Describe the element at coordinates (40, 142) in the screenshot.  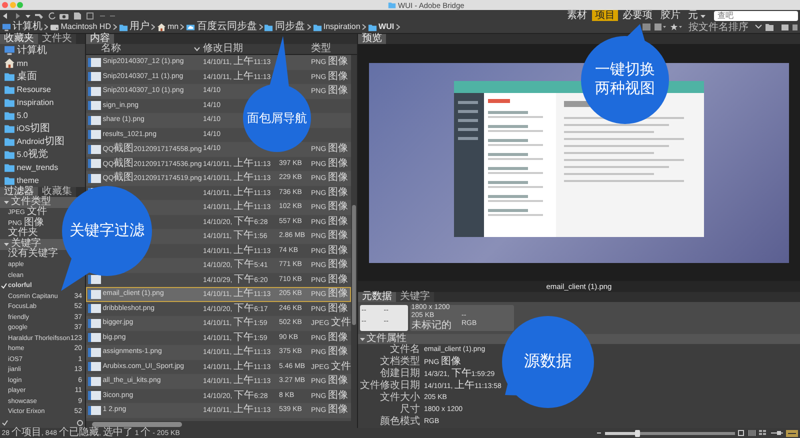
I see `favorite-item: Android切图` at that location.